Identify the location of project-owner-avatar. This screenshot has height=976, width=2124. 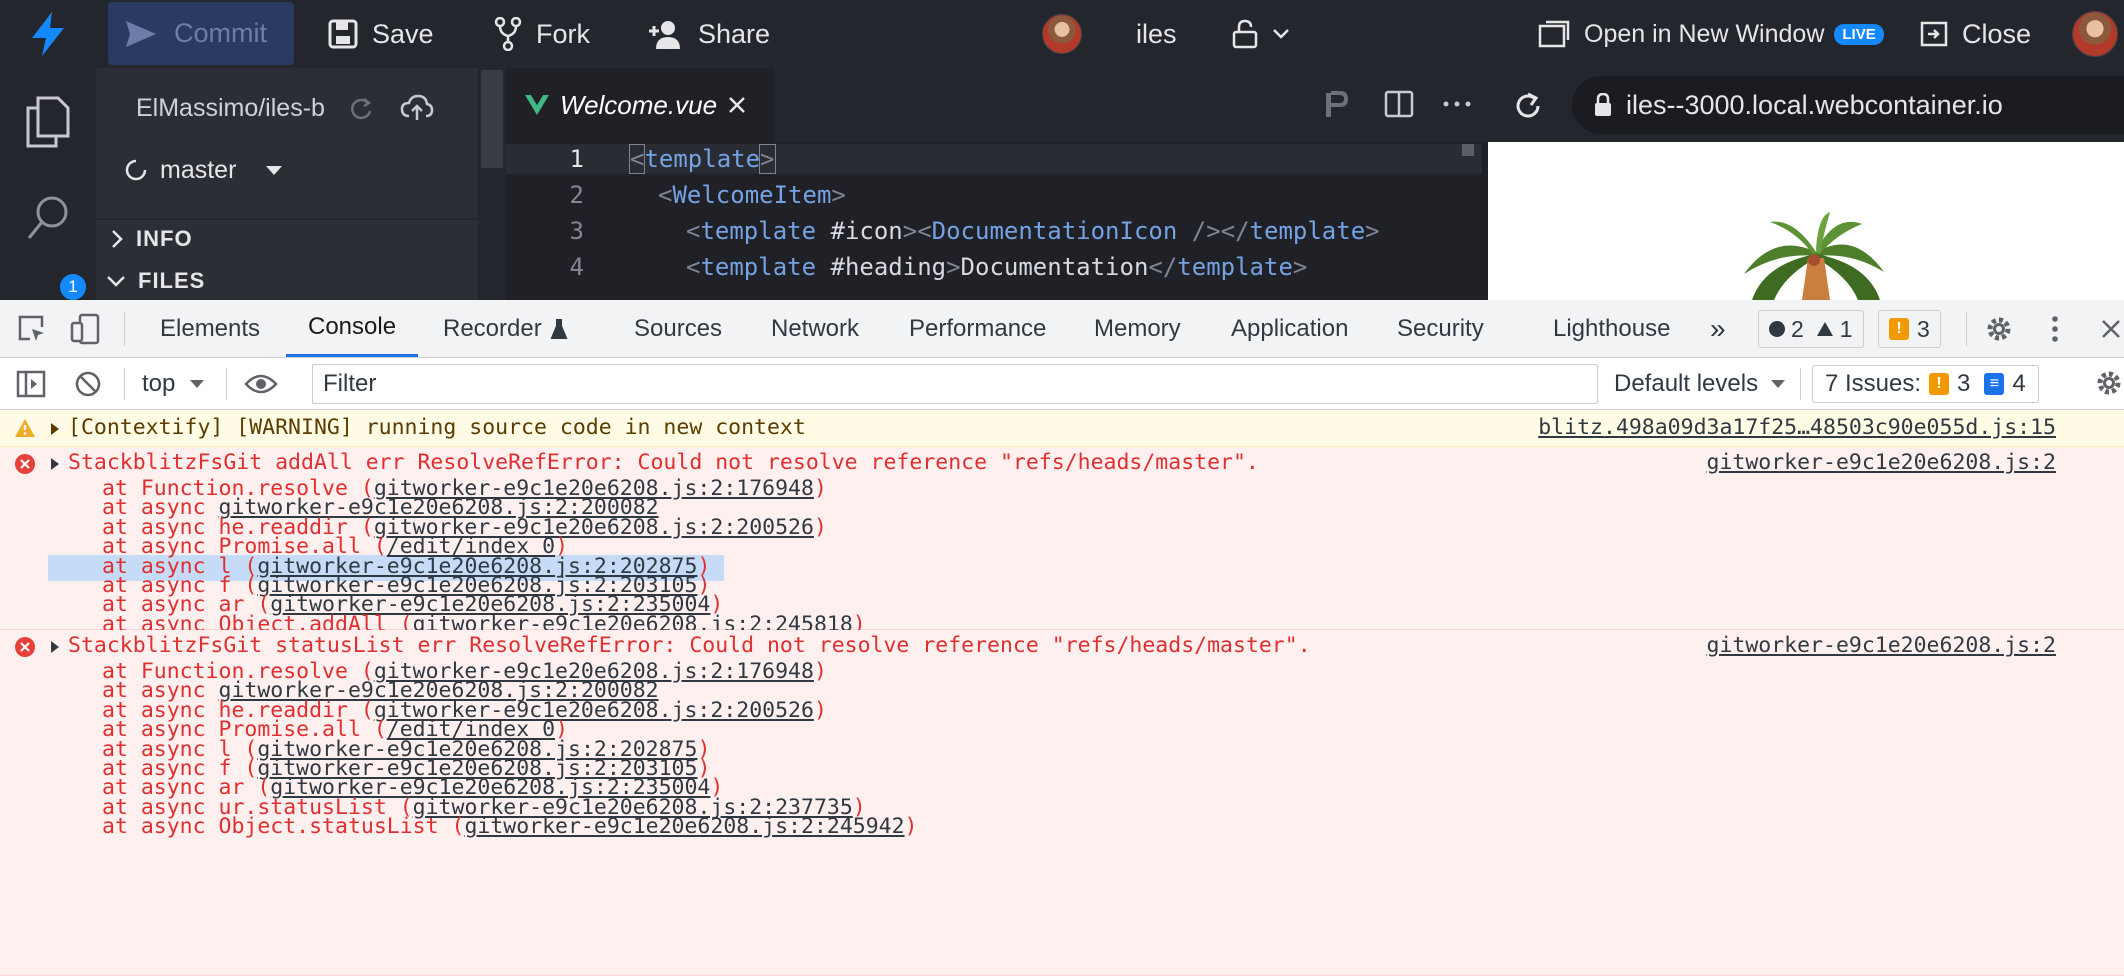
(1062, 34).